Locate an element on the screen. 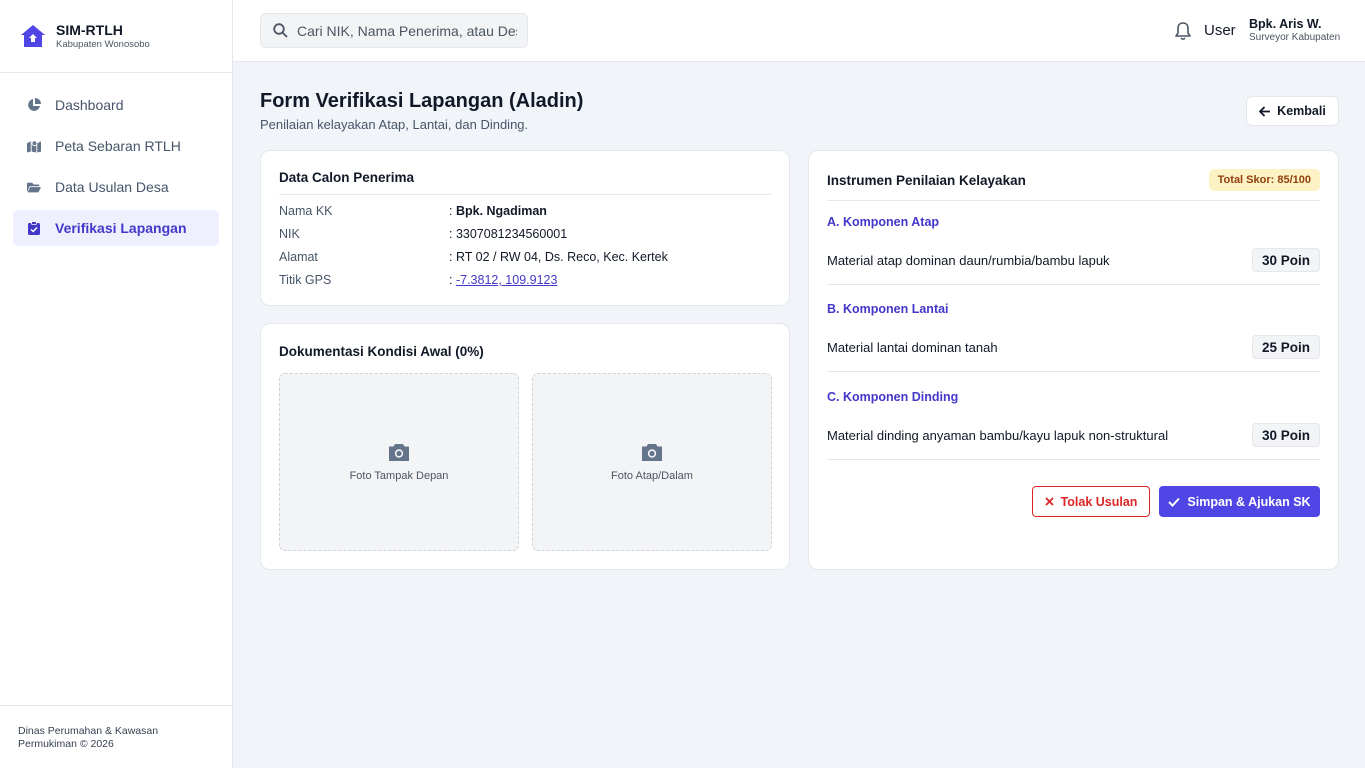  page-title: Form Verifikasi Lapangan (Aladin) is located at coordinates (422, 101).